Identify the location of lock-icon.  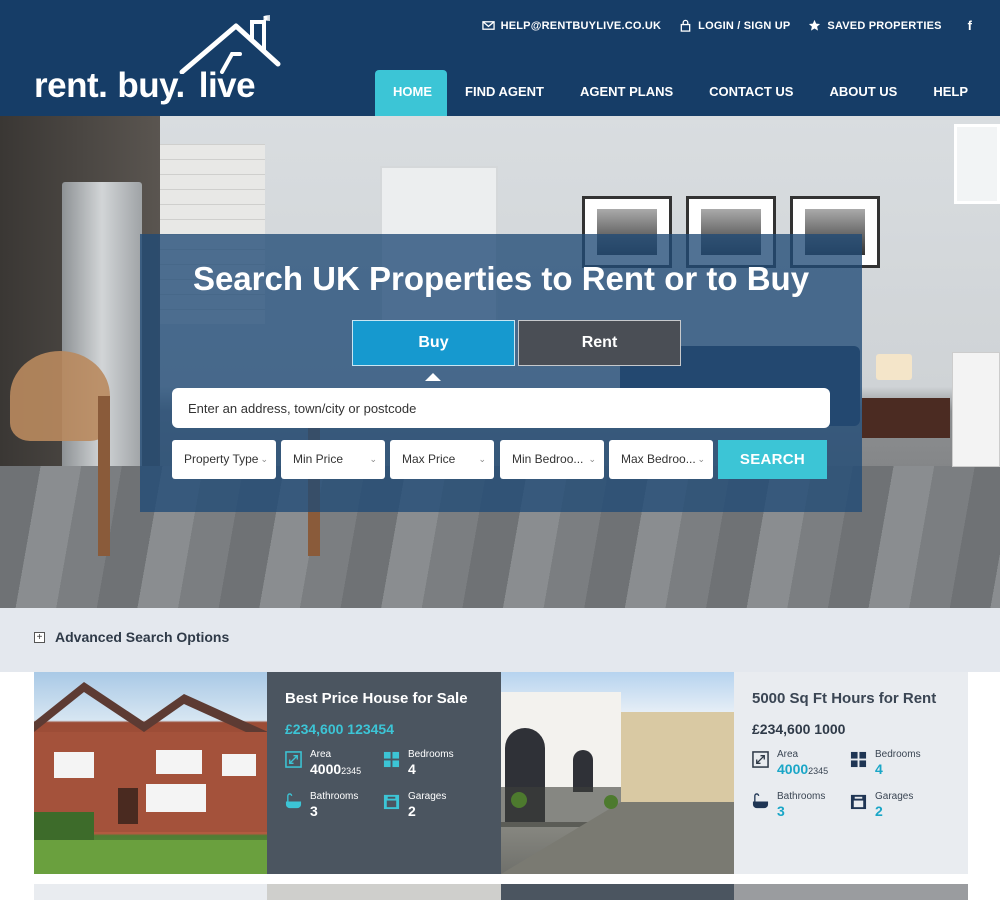
(685, 25).